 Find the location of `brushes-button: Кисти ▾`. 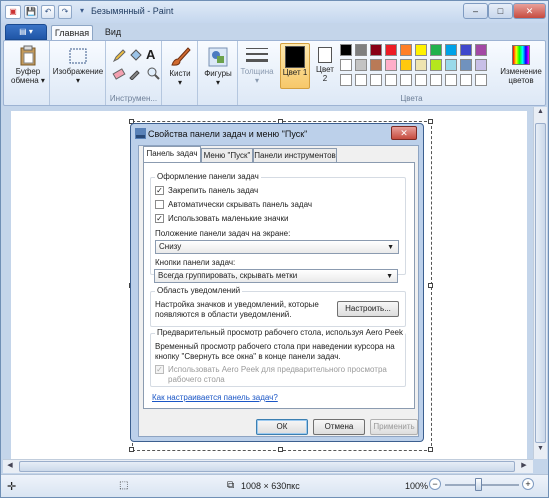

brushes-button: Кисти ▾ is located at coordinates (180, 66).